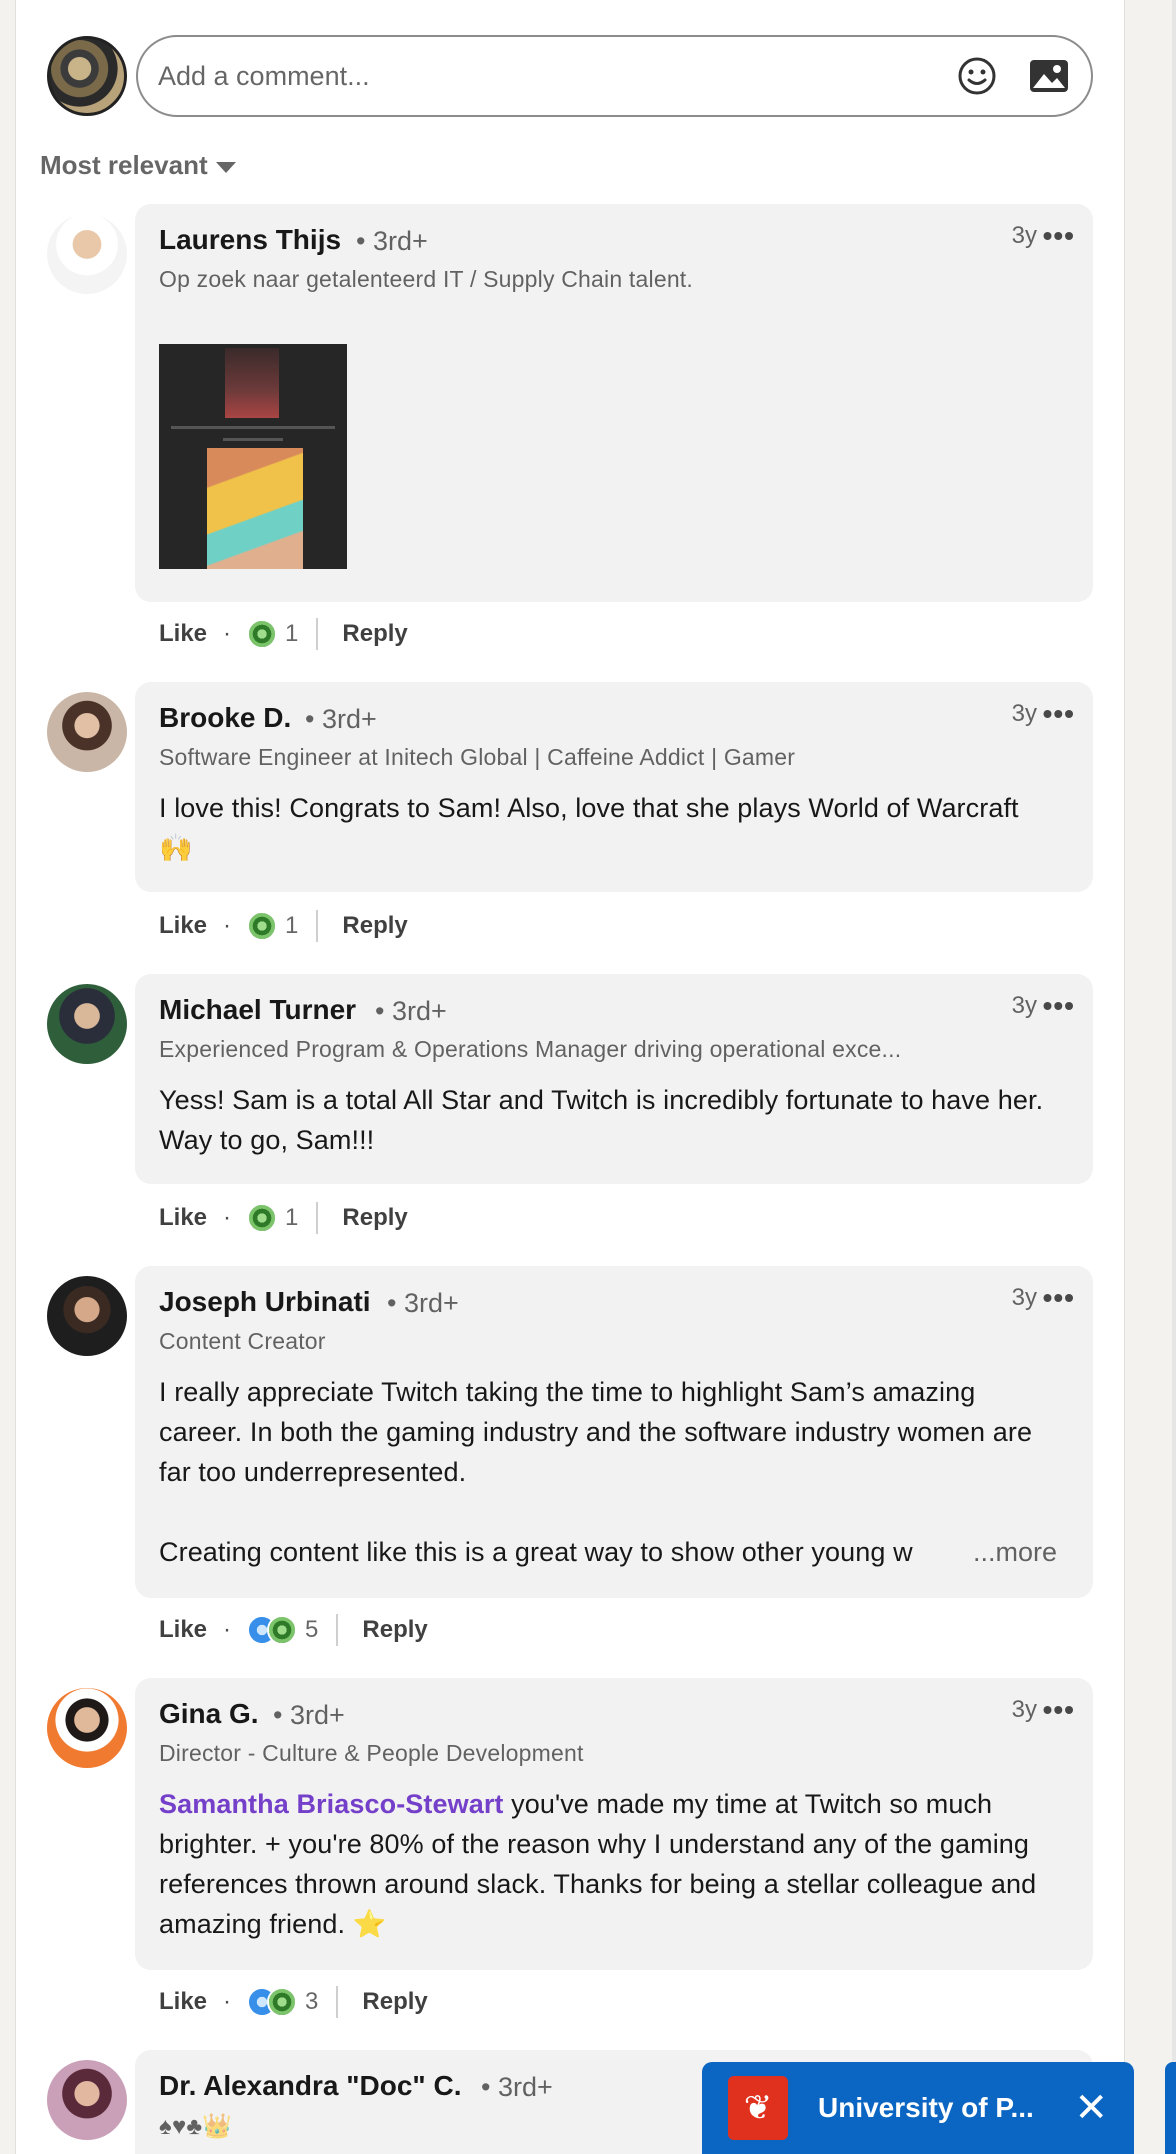 Image resolution: width=1176 pixels, height=2154 pixels. Describe the element at coordinates (242, 1341) in the screenshot. I see `commenter-headline: Content Creator` at that location.